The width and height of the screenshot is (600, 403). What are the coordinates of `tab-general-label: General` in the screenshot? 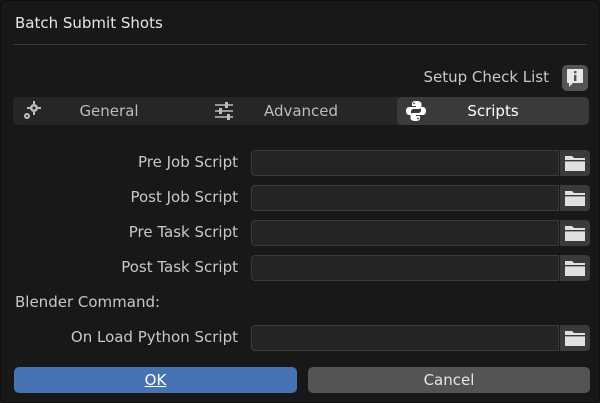 It's located at (109, 111).